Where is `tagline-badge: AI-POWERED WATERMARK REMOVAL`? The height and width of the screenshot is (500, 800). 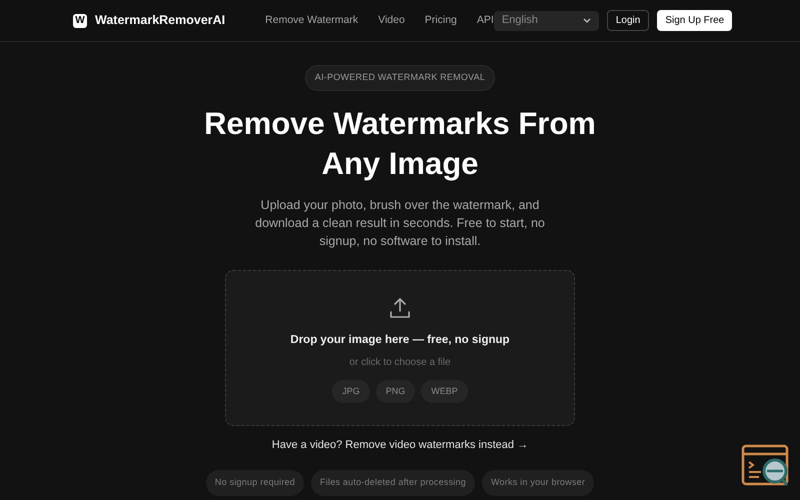 tagline-badge: AI-POWERED WATERMARK REMOVAL is located at coordinates (400, 77).